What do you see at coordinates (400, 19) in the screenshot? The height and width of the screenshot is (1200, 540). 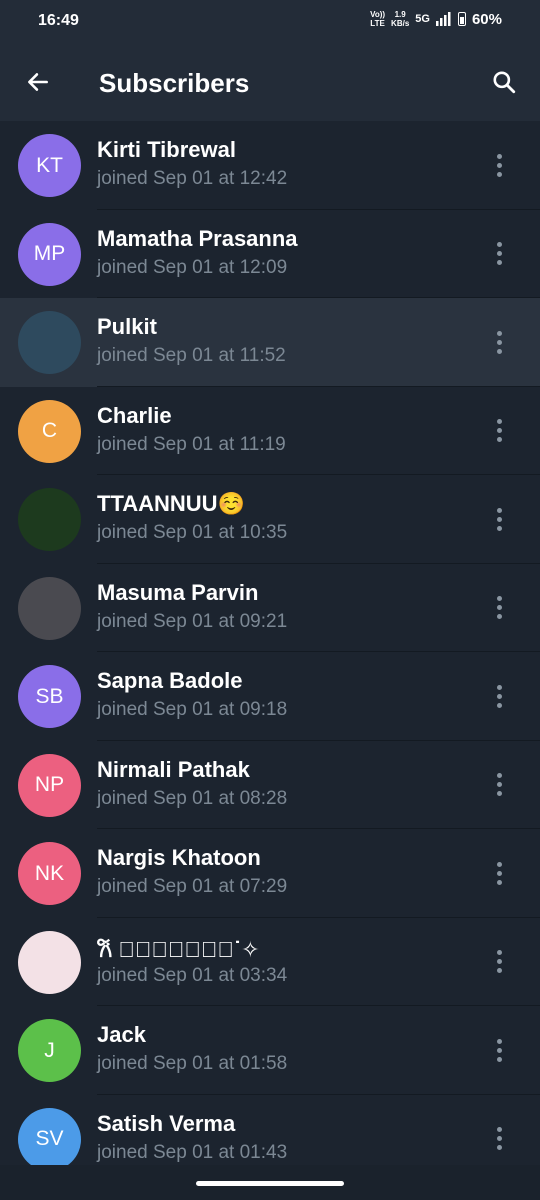 I see `network-speed: 1.9 KB/s` at bounding box center [400, 19].